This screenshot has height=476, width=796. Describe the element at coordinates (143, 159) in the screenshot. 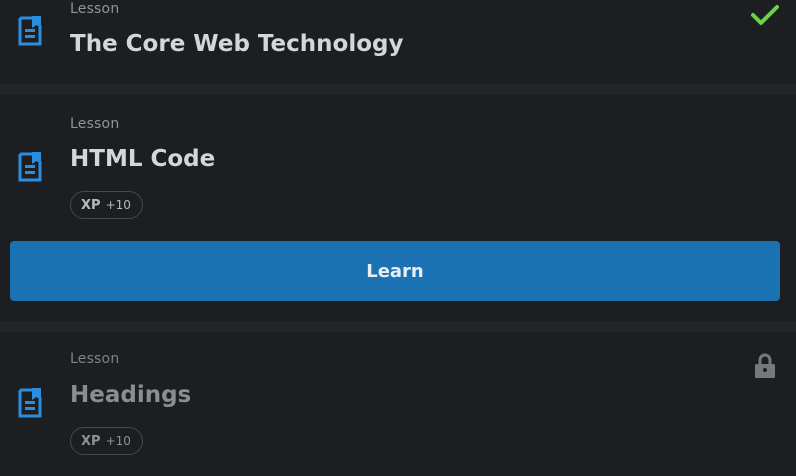

I see `lesson-title: HTML Code` at that location.